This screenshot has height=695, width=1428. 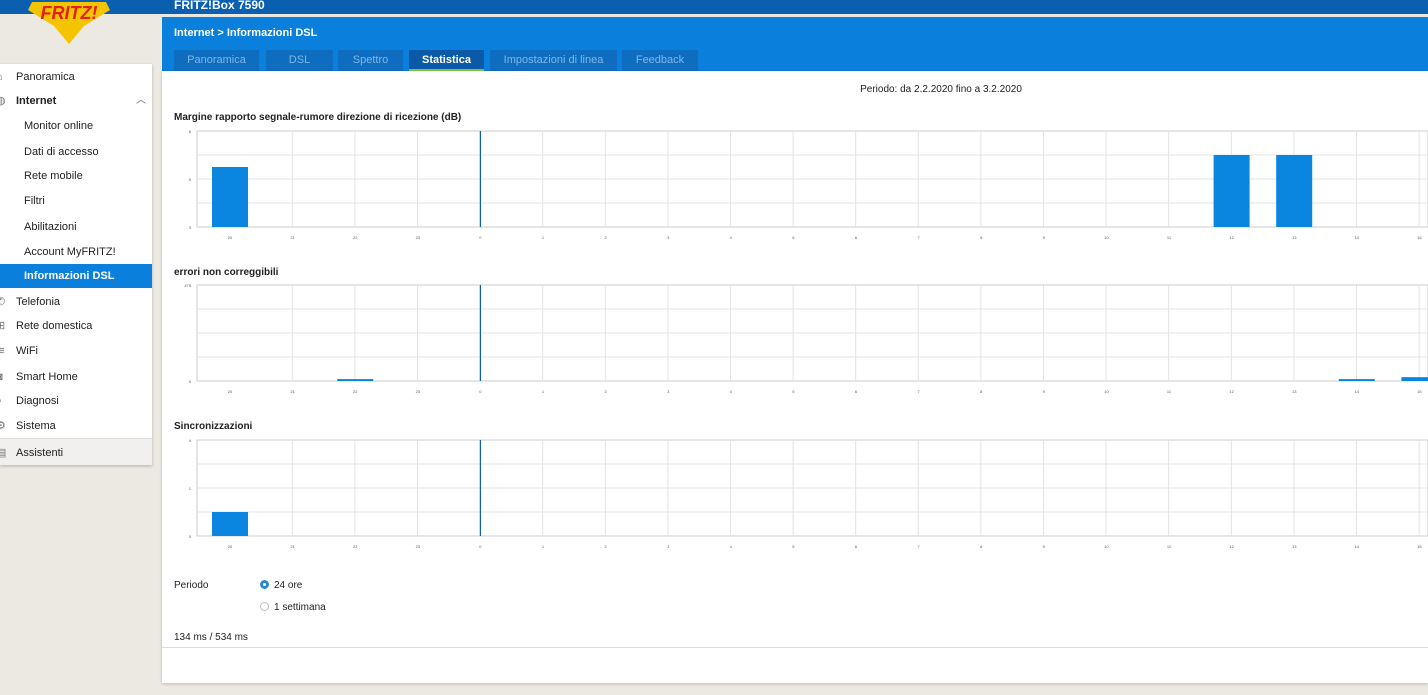 I want to click on sidebar-item-abilitazioni: Abilitazioni, so click(x=76, y=227).